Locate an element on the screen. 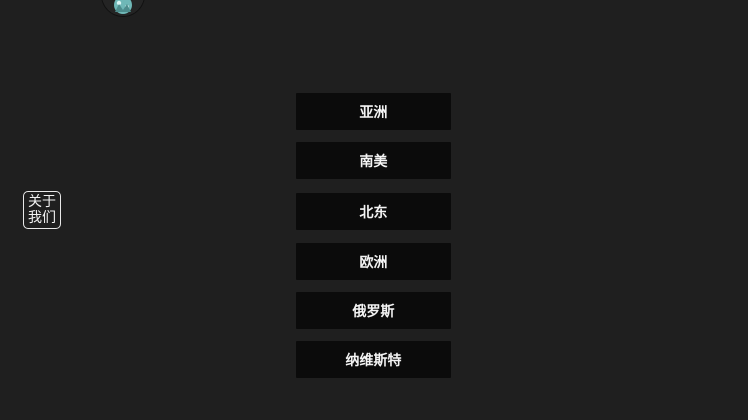  region-button-navist: 纳维斯特 is located at coordinates (373, 359).